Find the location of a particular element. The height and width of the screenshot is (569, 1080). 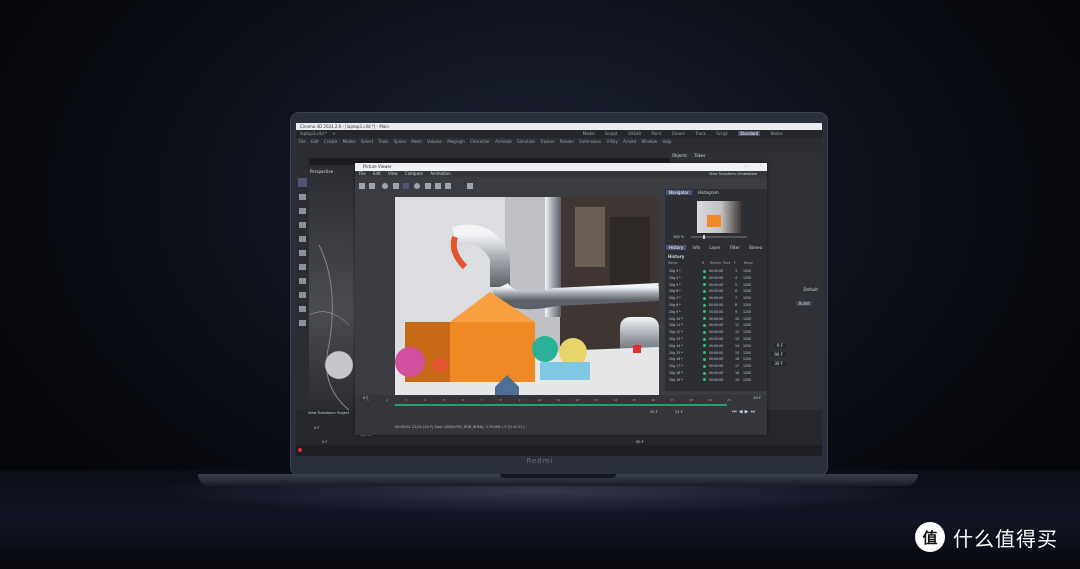

layer-default: Default is located at coordinates (810, 289).